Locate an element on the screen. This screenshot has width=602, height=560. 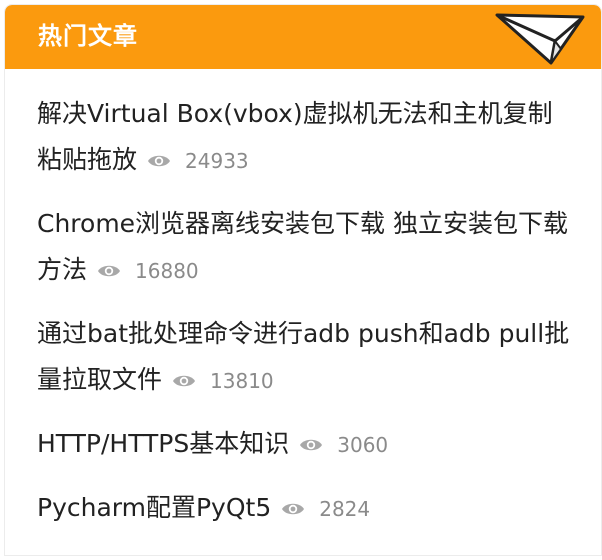
view-count: 24933 is located at coordinates (198, 161).